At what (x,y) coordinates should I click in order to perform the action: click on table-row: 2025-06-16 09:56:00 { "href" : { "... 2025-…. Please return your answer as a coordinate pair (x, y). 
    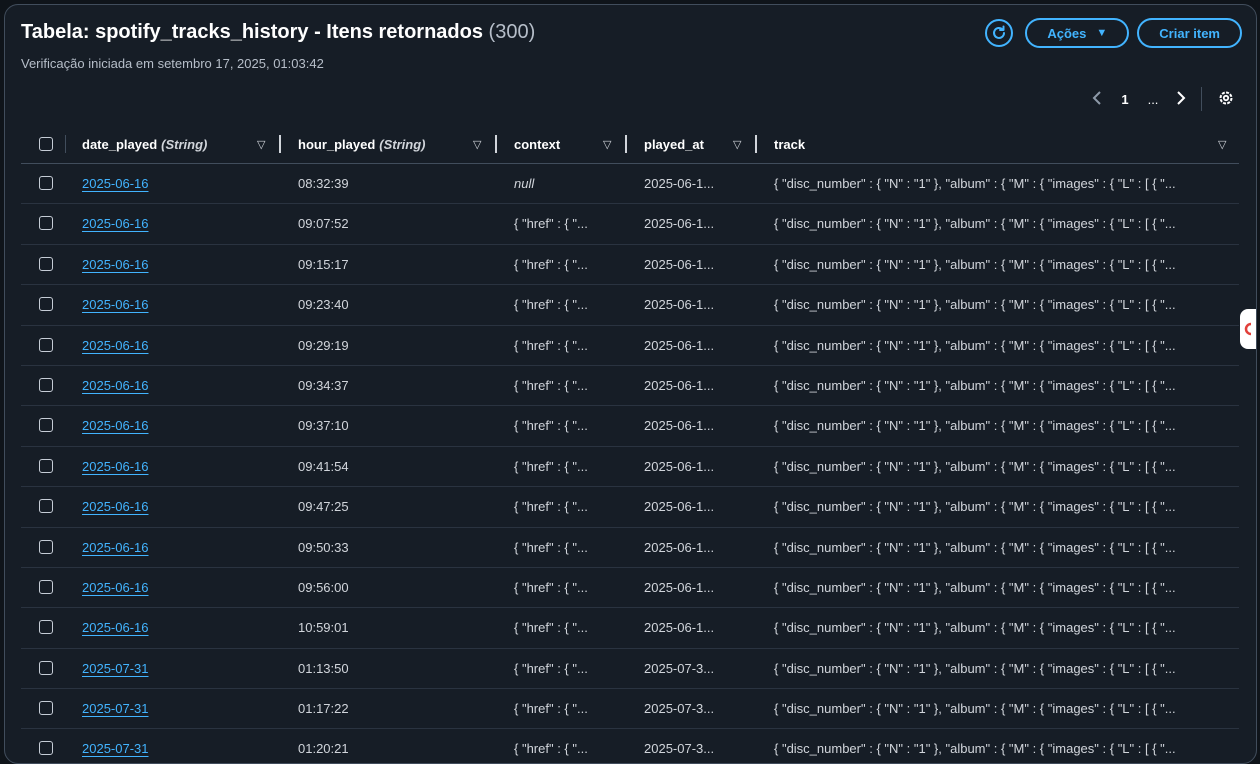
    Looking at the image, I should click on (630, 588).